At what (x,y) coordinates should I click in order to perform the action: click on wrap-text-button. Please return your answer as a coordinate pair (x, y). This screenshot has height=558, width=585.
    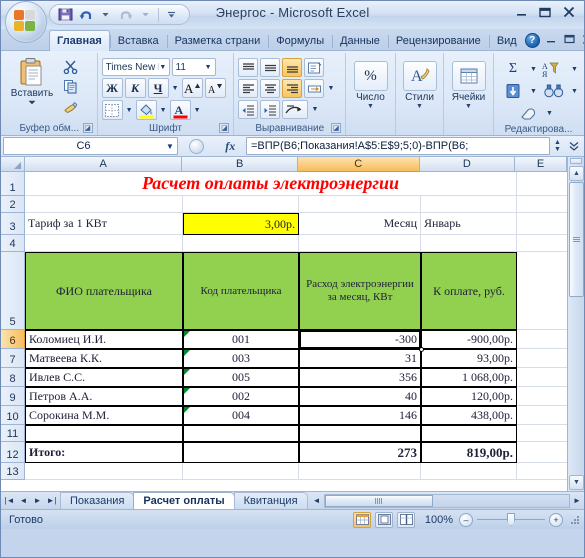
    Looking at the image, I should click on (295, 109).